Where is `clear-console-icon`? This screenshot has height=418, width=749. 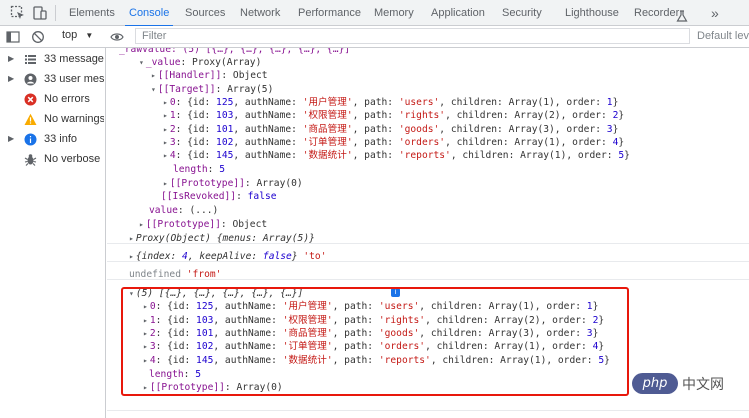 clear-console-icon is located at coordinates (38, 36).